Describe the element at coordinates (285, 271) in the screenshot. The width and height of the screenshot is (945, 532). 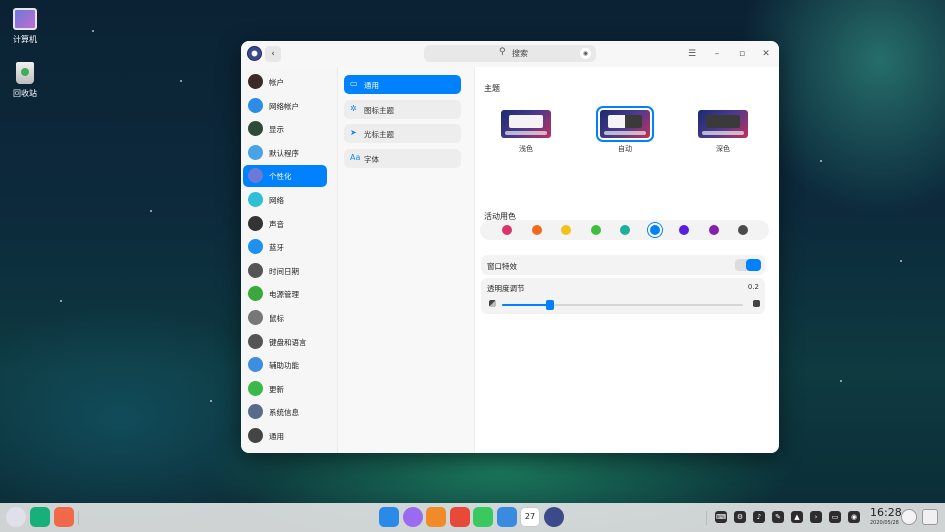
I see `sidebar-item-clock: 时间日期` at that location.